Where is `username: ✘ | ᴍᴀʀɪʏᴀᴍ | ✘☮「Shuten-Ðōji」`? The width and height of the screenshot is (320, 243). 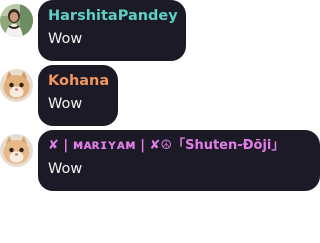 username: ✘ | ᴍᴀʀɪʏᴀᴍ | ✘☮「Shuten-Ðōji」 is located at coordinates (178, 146).